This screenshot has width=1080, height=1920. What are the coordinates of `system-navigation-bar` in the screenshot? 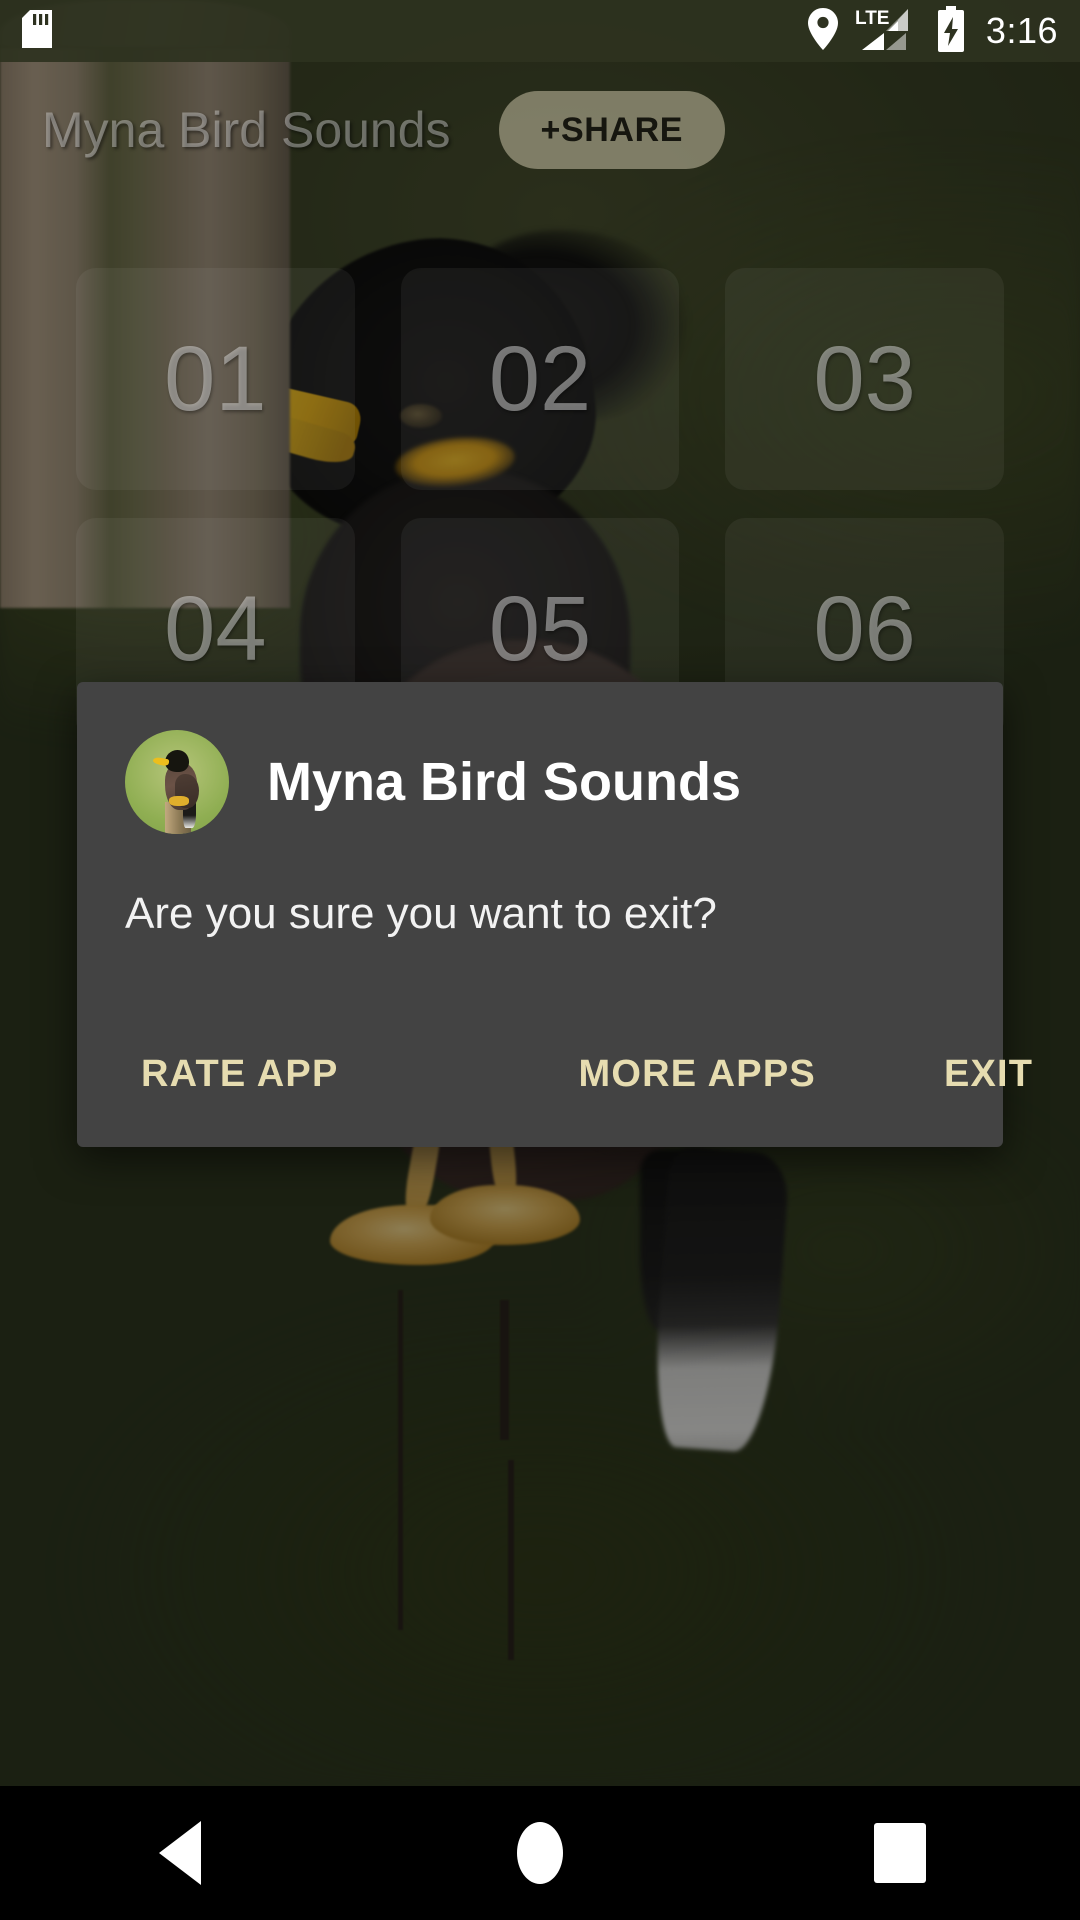 It's located at (540, 1853).